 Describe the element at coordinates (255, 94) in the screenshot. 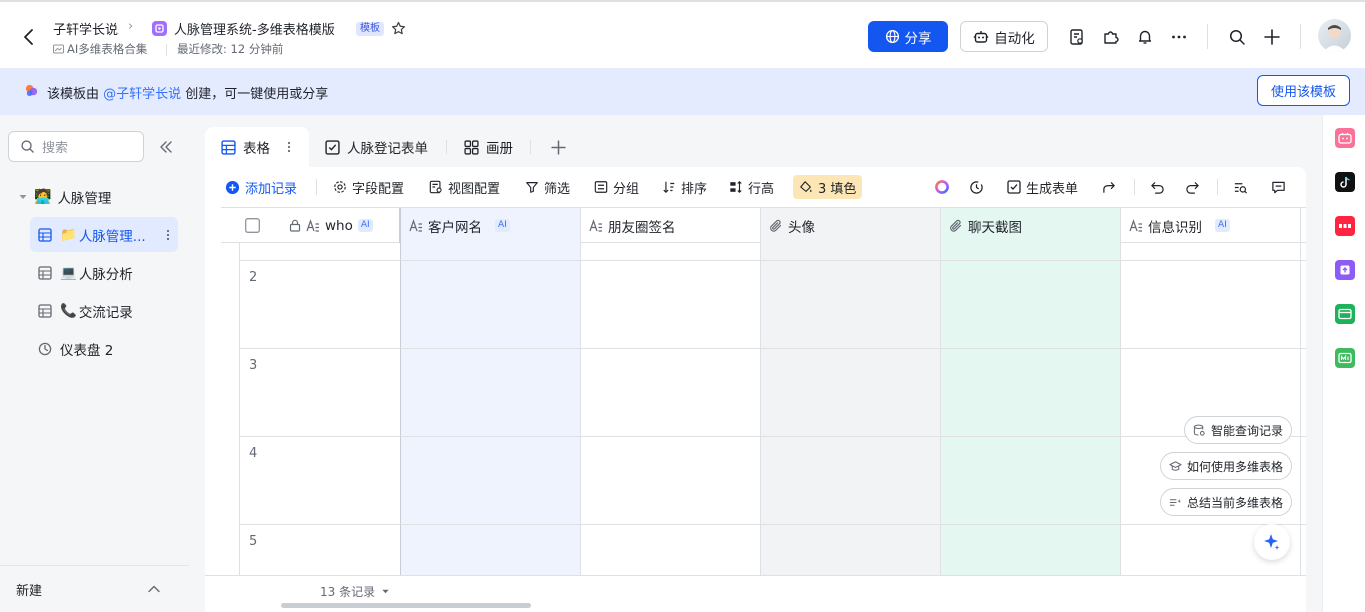

I see `banner-suffix: 创建，可一键使用或分享` at that location.